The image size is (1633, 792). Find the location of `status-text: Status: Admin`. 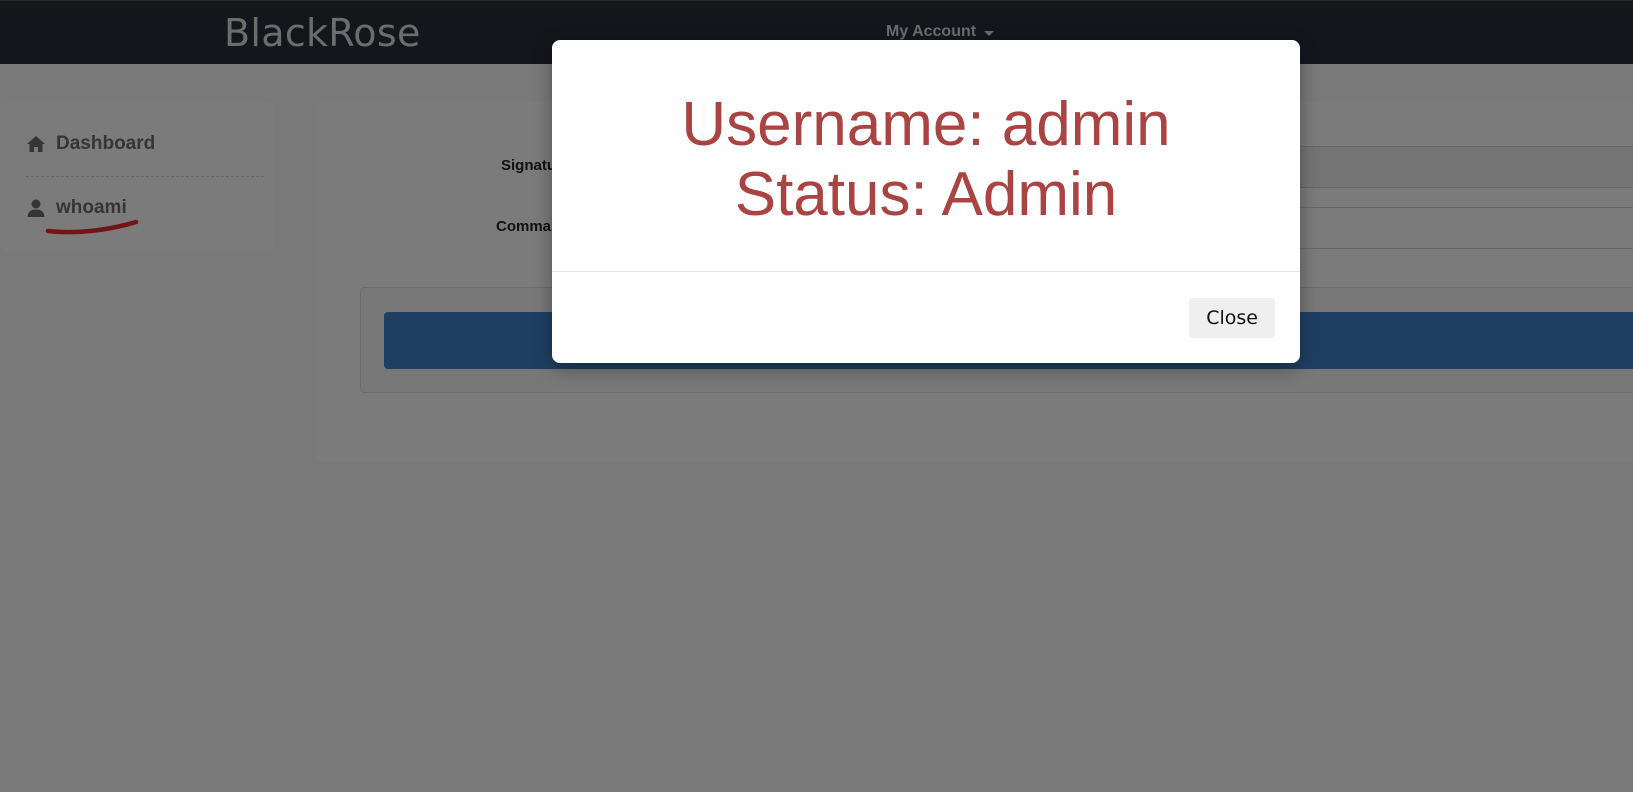

status-text: Status: Admin is located at coordinates (926, 194).